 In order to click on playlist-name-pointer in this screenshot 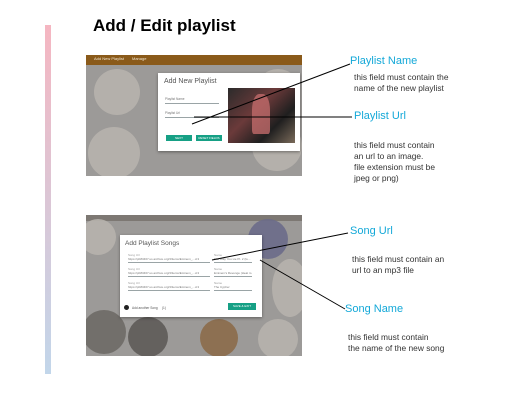, I will do `click(271, 94)`.